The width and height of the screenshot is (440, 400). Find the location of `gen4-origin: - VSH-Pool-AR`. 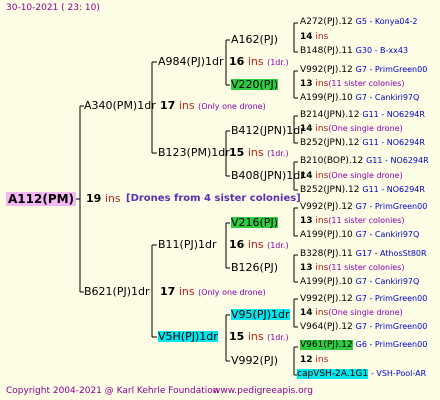

gen4-origin: - VSH-Pool-AR is located at coordinates (398, 373).